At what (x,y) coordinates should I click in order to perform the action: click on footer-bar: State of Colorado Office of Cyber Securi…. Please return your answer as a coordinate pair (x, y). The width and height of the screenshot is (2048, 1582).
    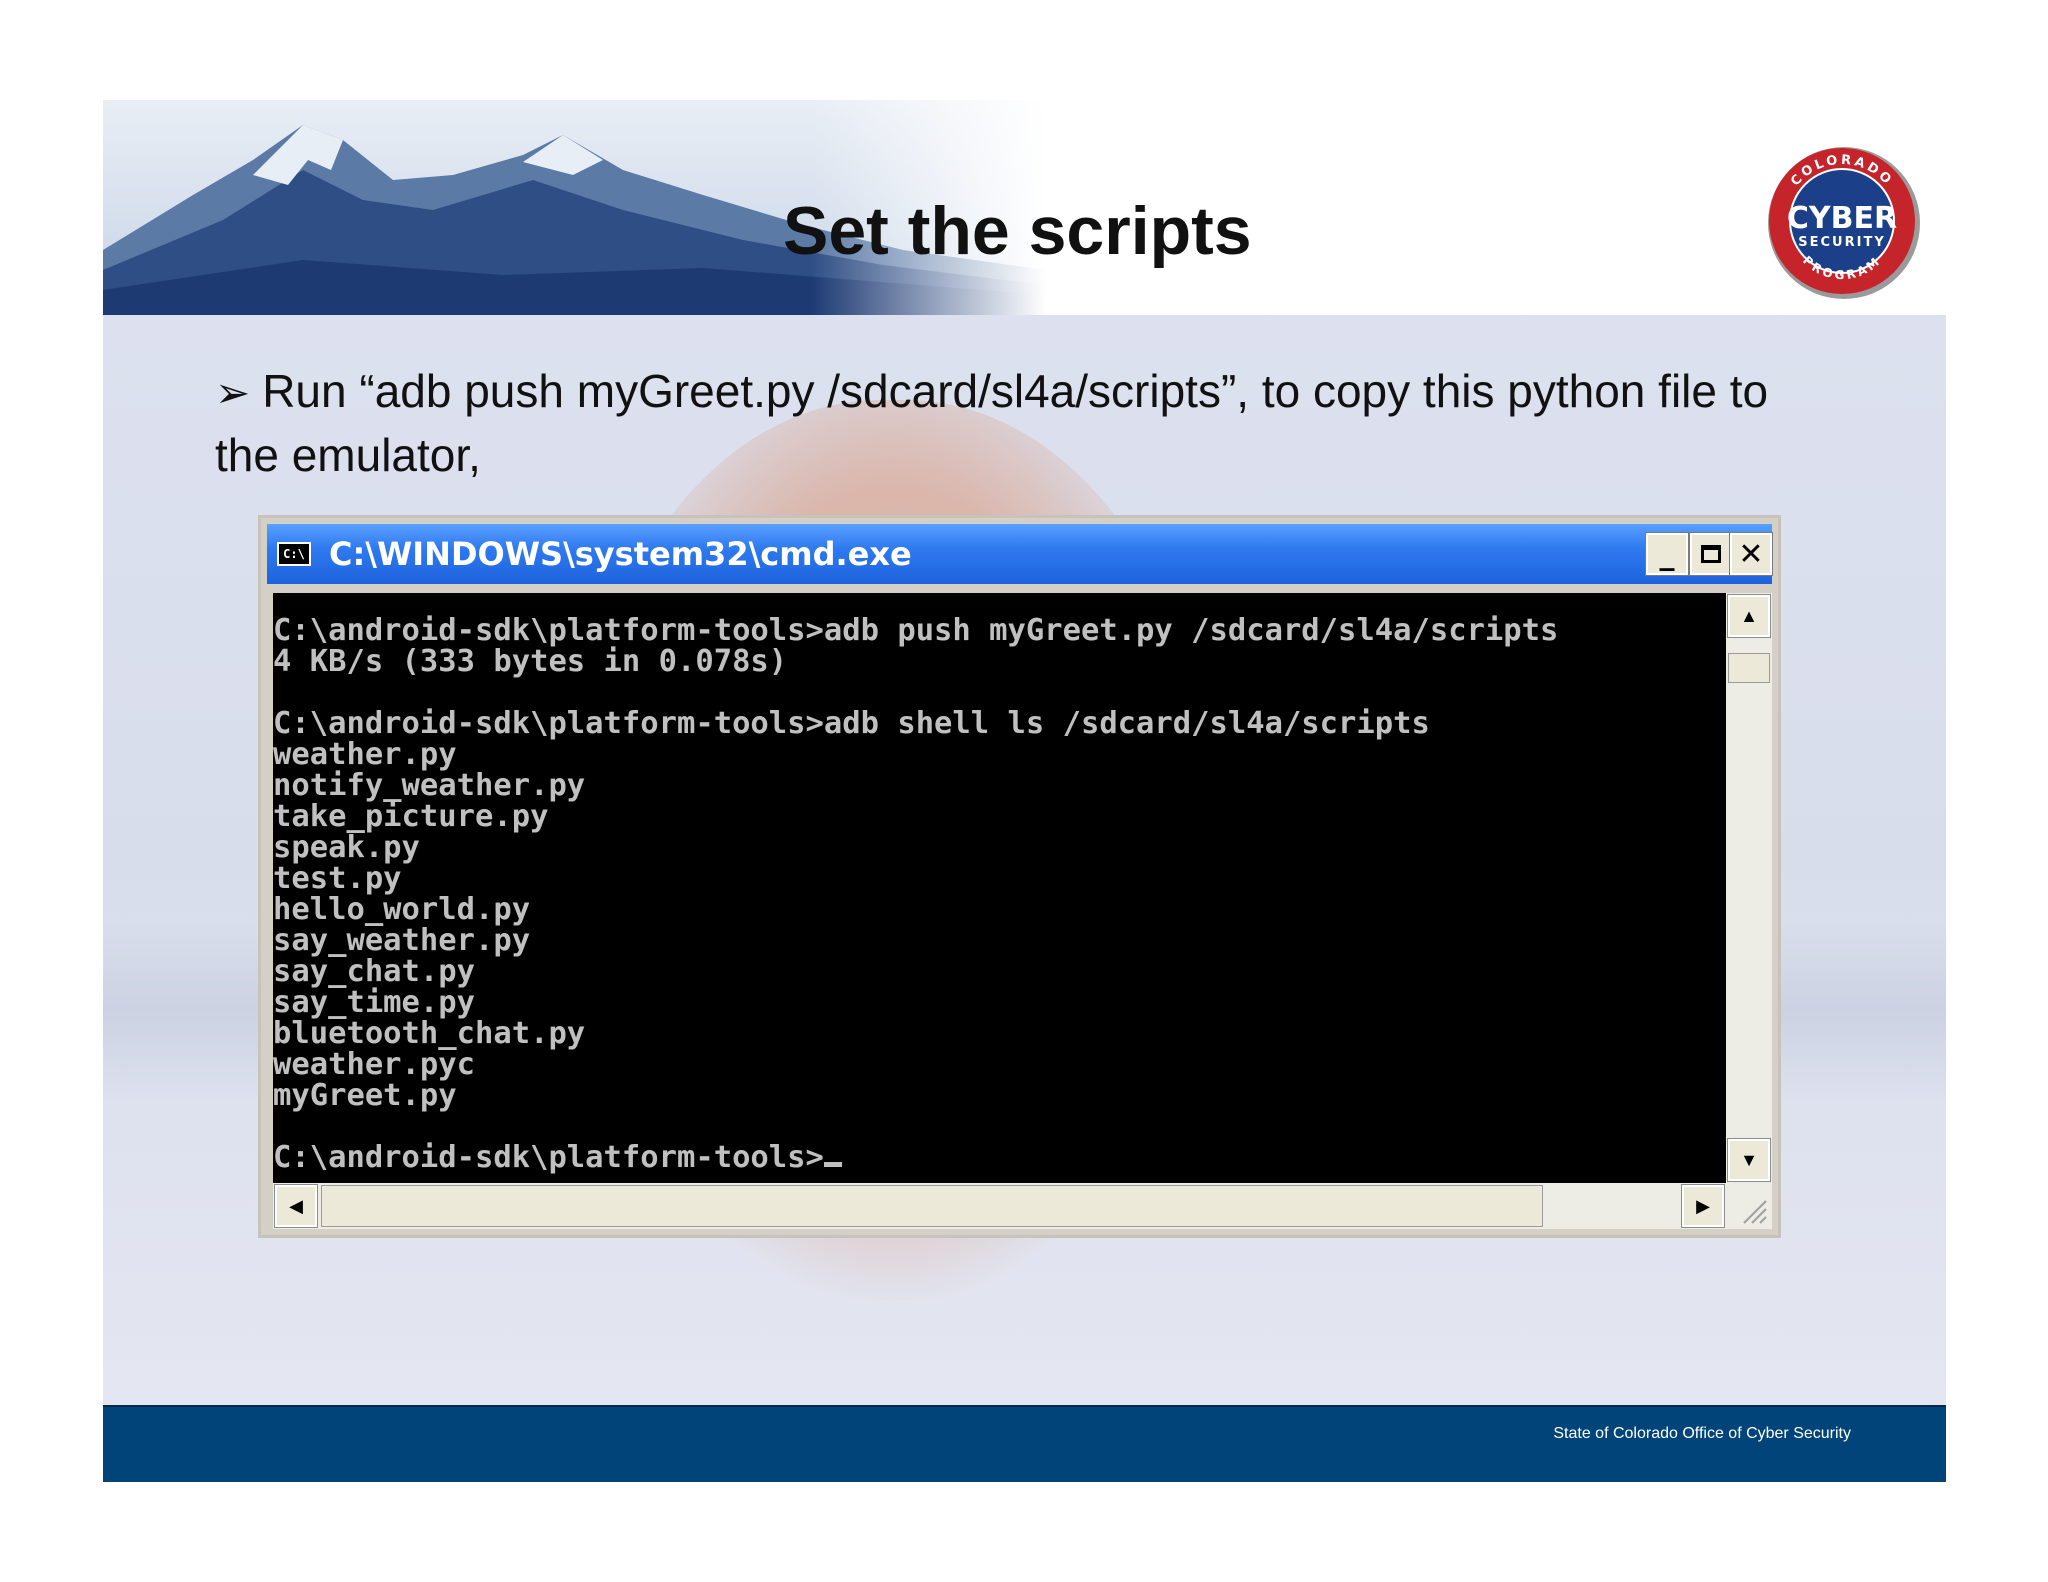
    Looking at the image, I should click on (1024, 1443).